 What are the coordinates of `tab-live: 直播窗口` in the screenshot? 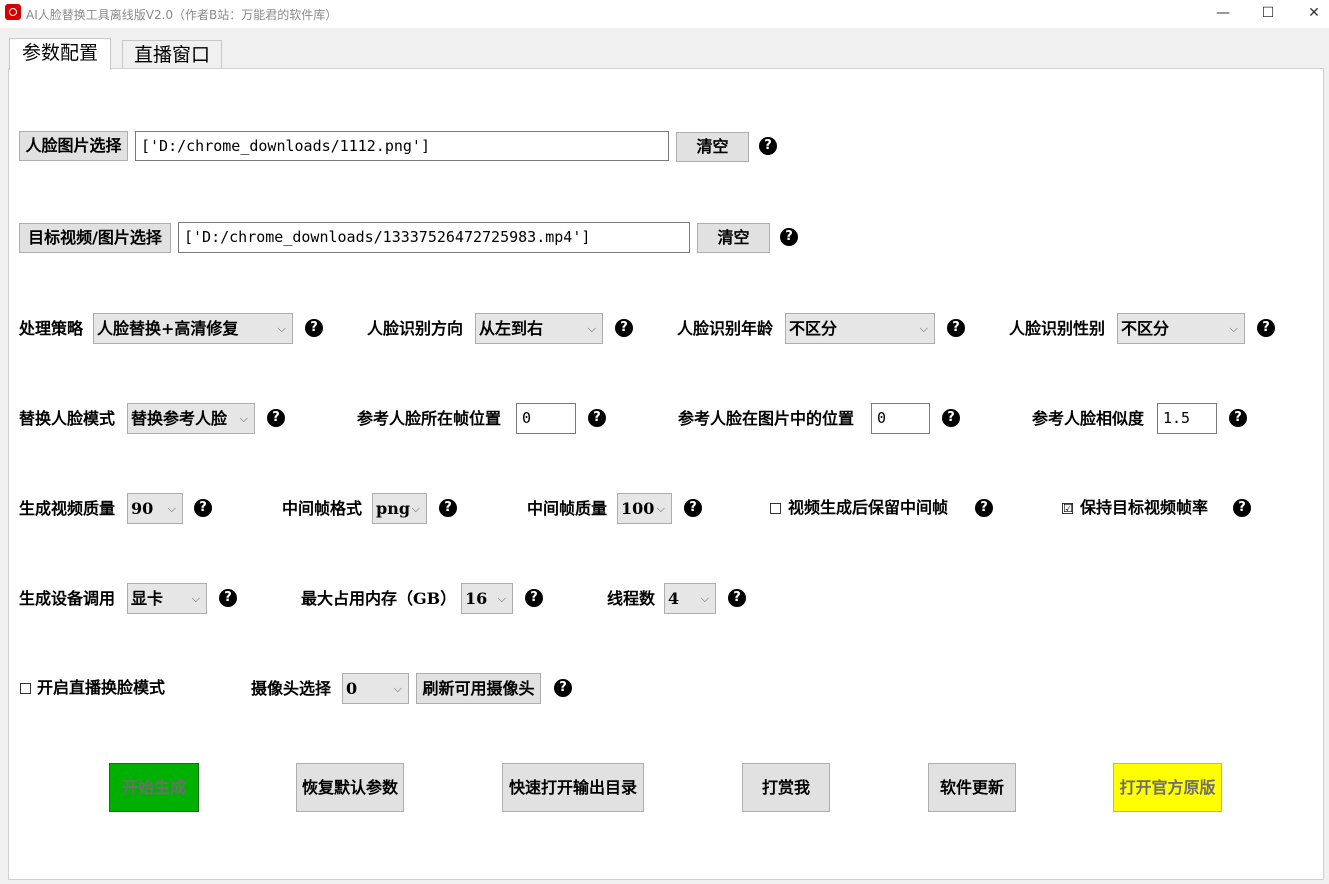 It's located at (172, 54).